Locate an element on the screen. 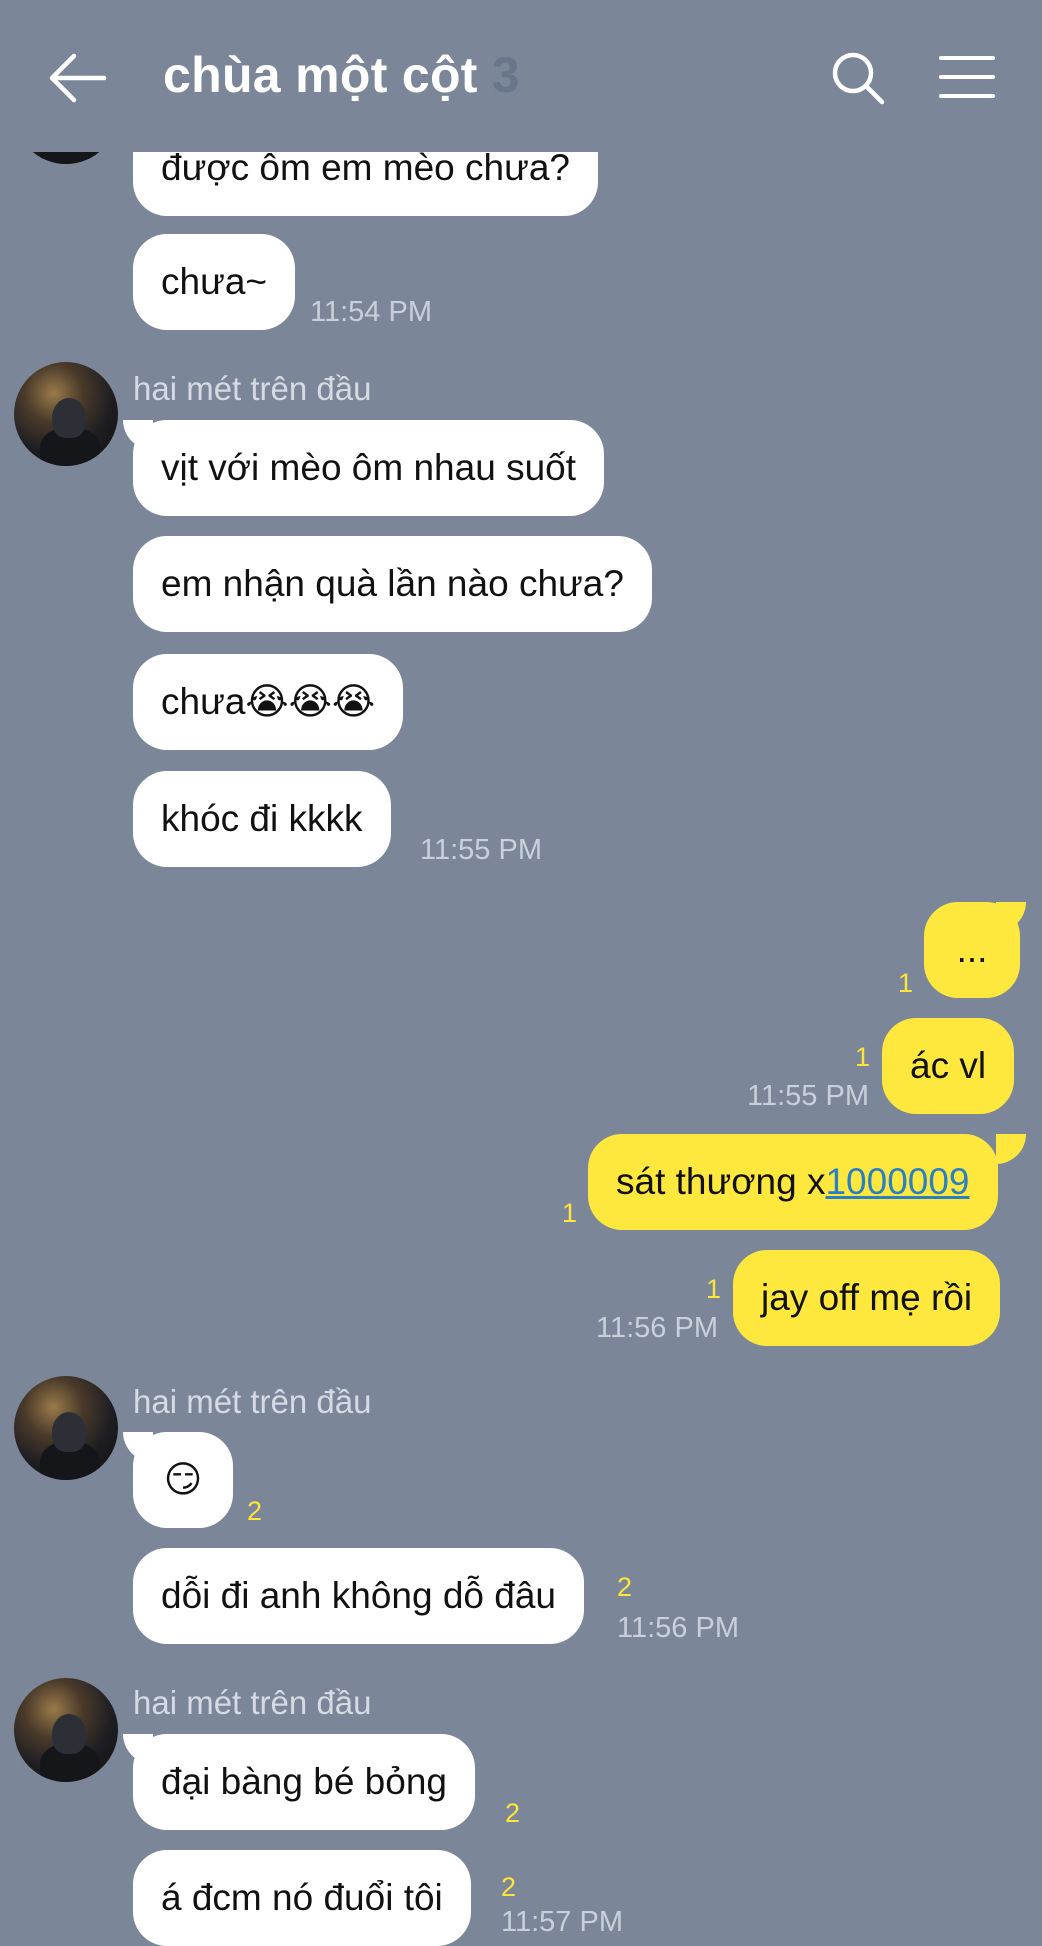 This screenshot has width=1042, height=1946. message-bubble: vịt với mèo ôm nhau suốt is located at coordinates (369, 468).